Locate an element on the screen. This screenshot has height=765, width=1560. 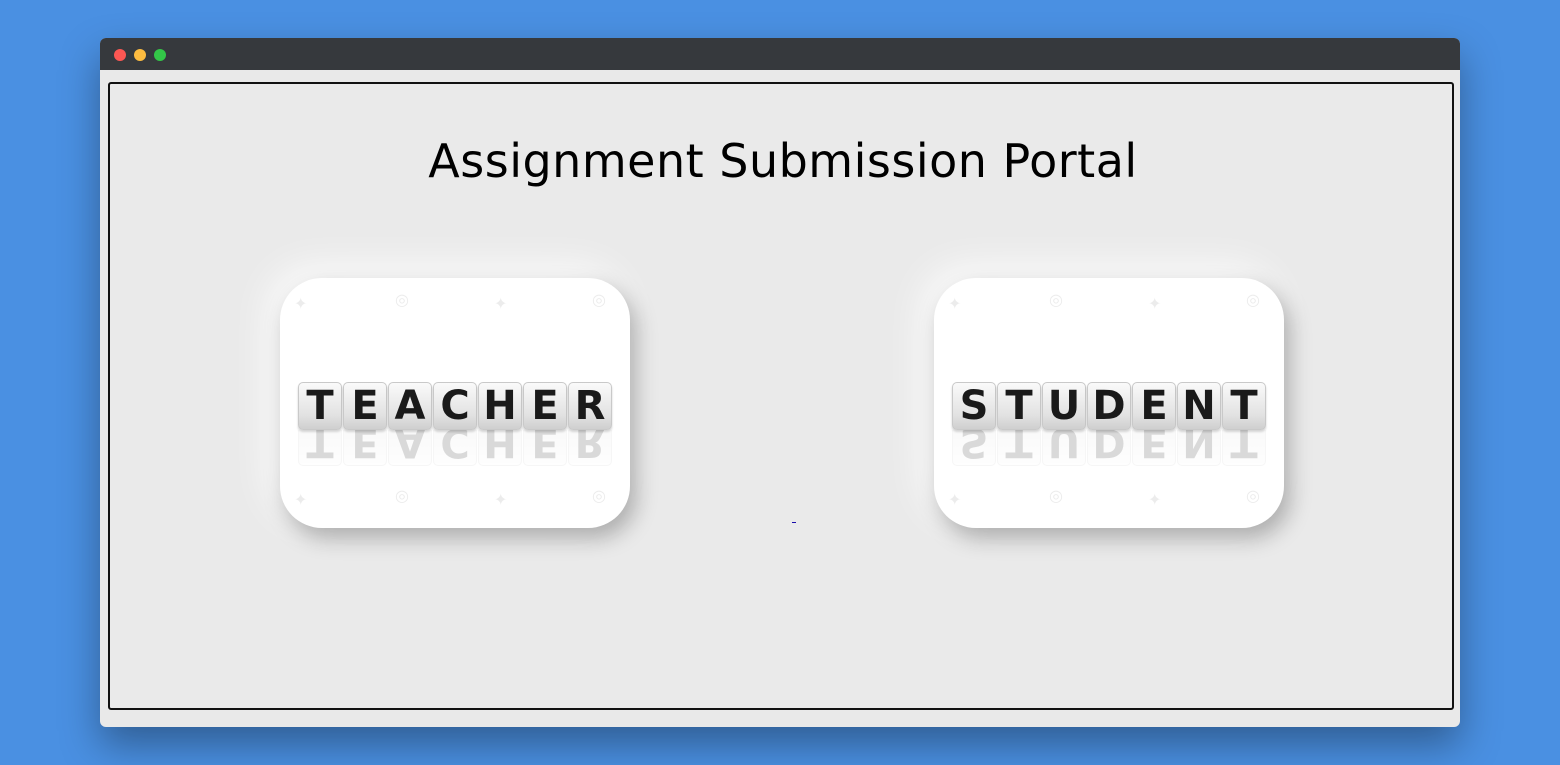
teacher-login-link: ✦ ◎ ✦ ◎ ✦ ◎ ✦ ◎ T E A C H E R T E A C H is located at coordinates (455, 403).